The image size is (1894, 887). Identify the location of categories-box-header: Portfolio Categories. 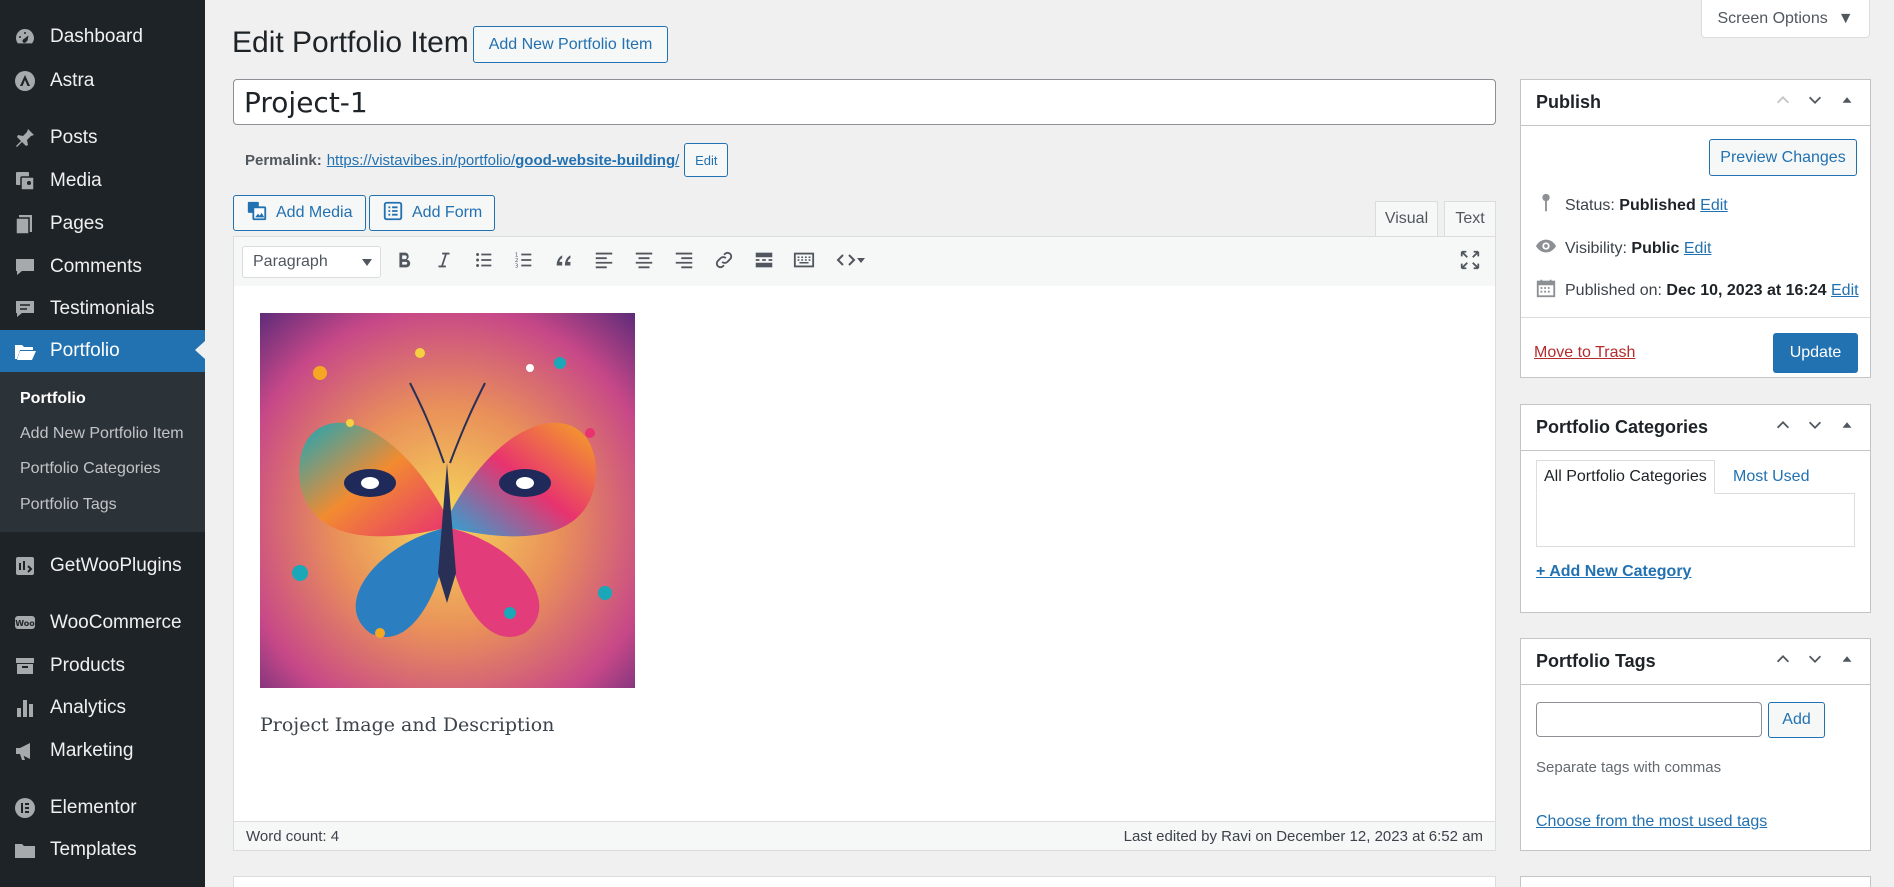
(1695, 428).